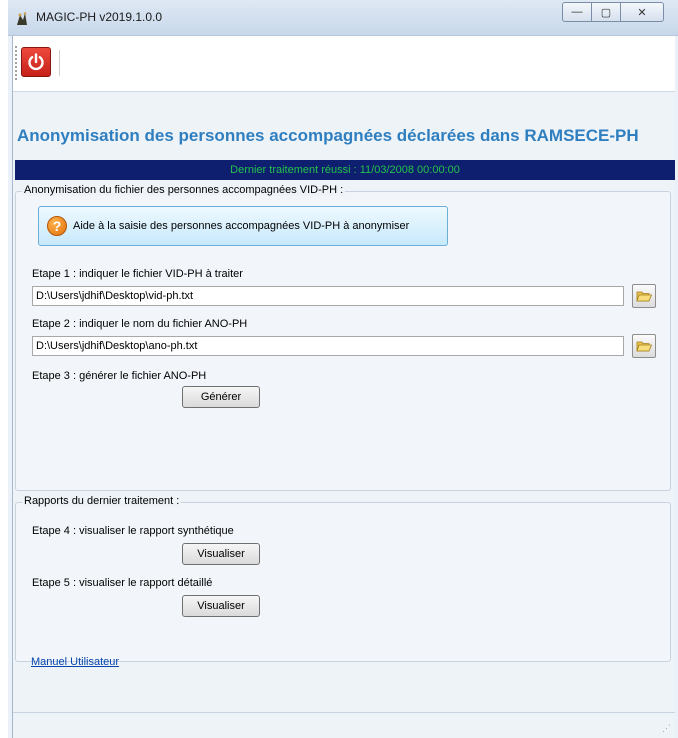 The height and width of the screenshot is (738, 678). I want to click on browse-vid-button, so click(644, 296).